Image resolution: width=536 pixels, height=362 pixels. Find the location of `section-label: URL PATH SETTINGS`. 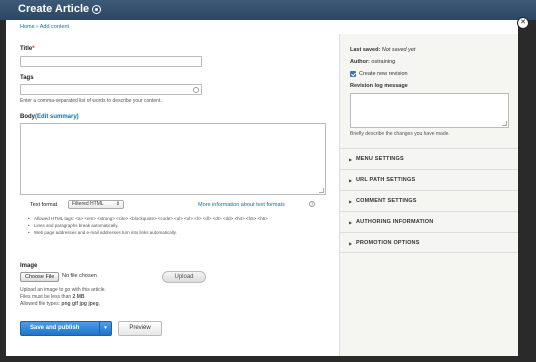

section-label: URL PATH SETTINGS is located at coordinates (386, 180).